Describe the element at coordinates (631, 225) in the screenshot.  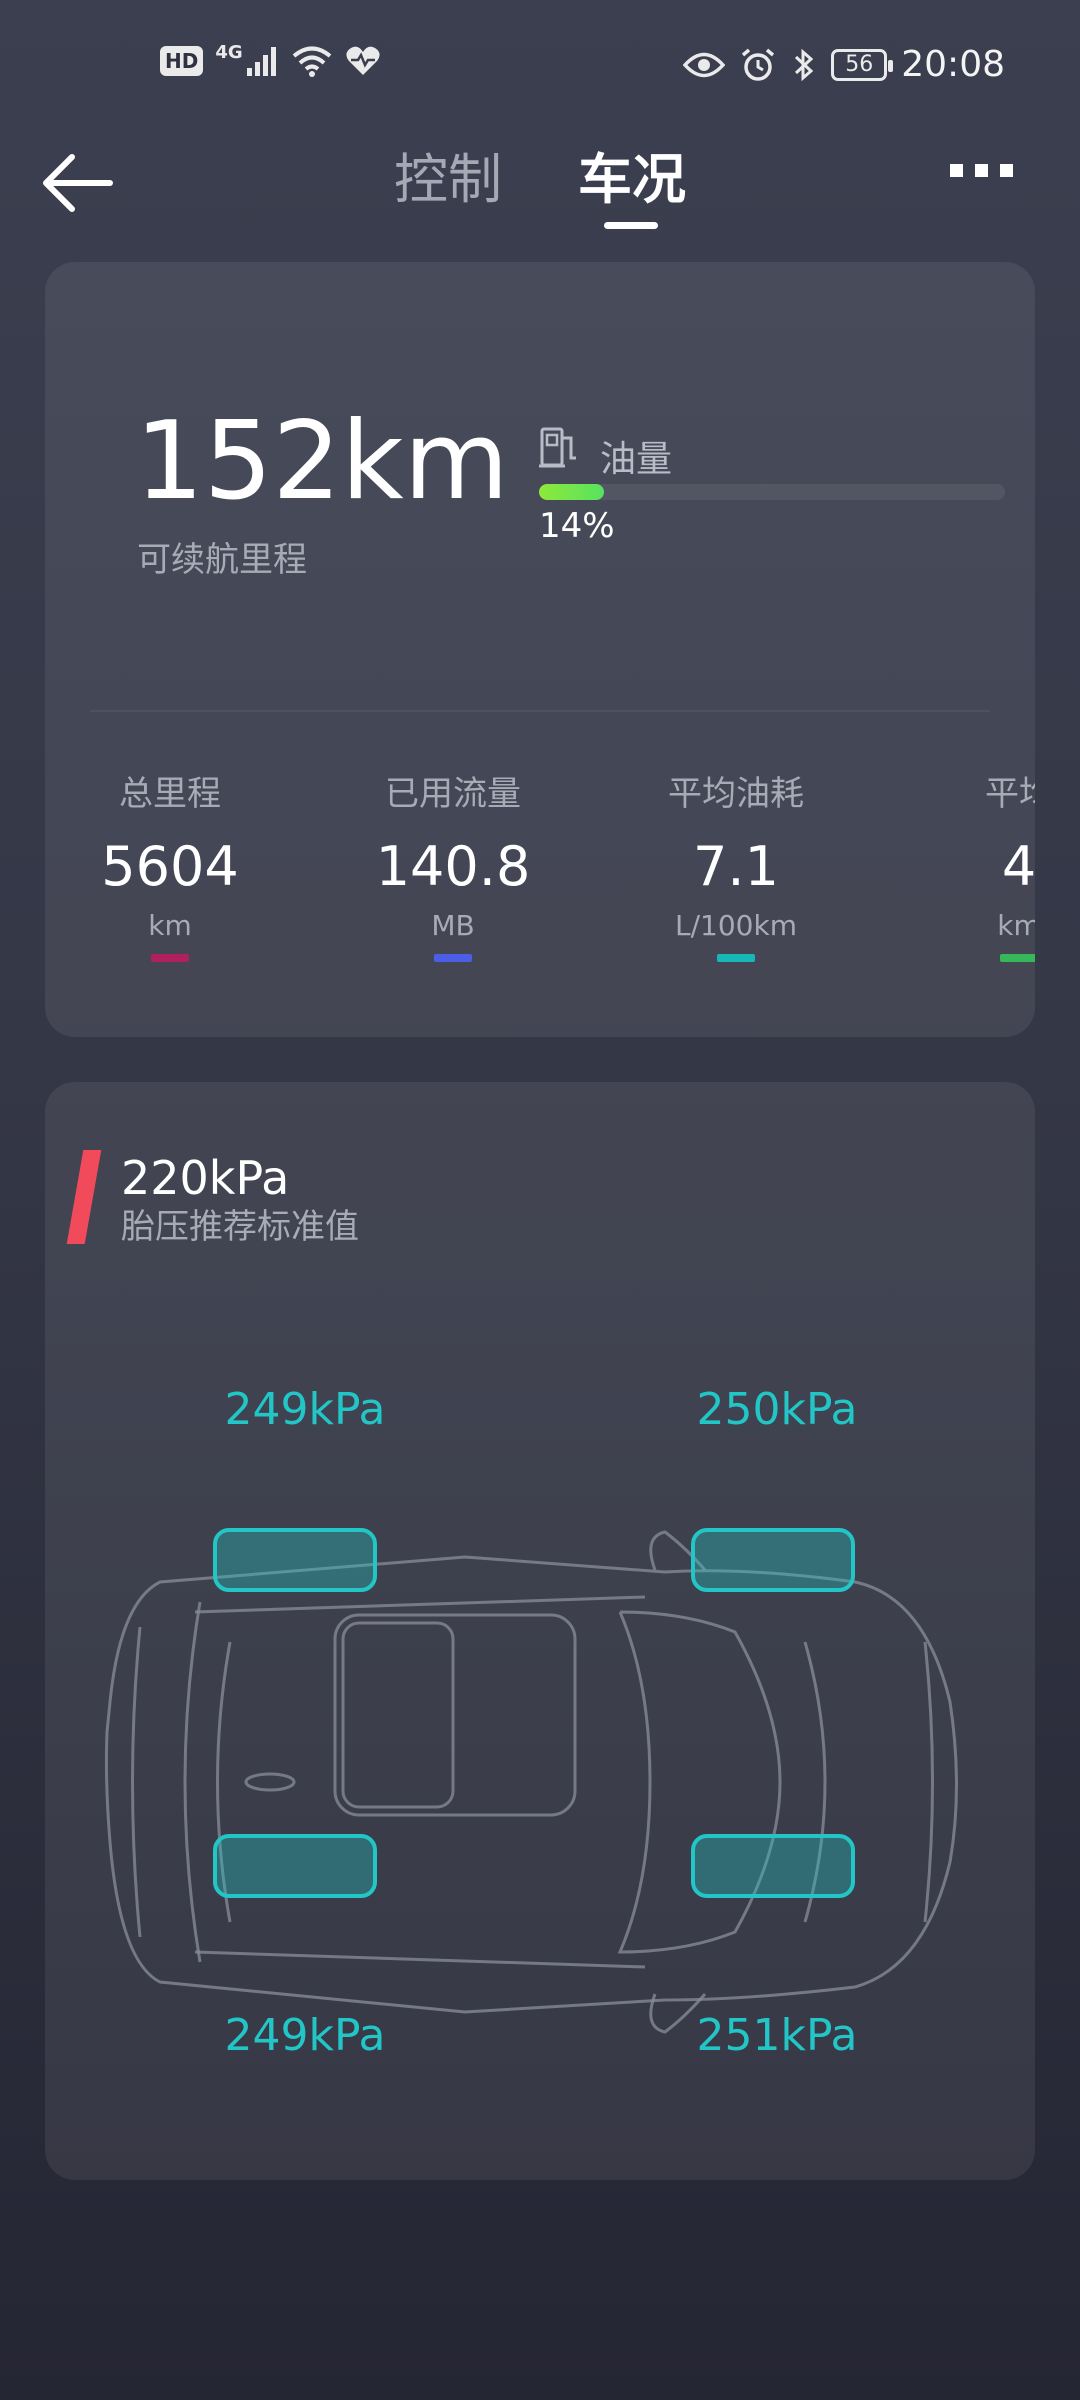
I see `active-tab-indicator` at that location.